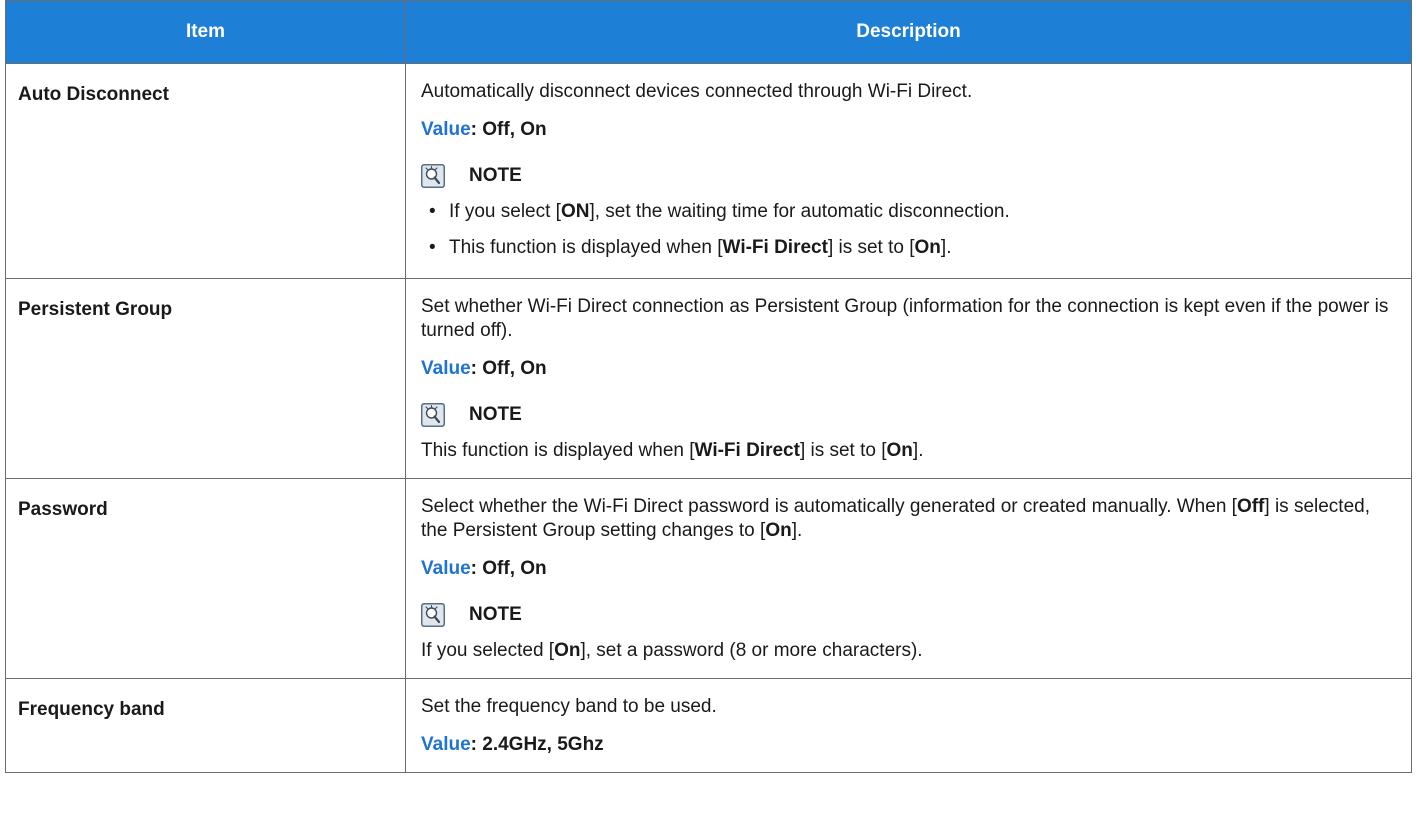 The height and width of the screenshot is (832, 1416). Describe the element at coordinates (910, 745) in the screenshot. I see `value-line: Value: 2.4GHz, 5Ghz` at that location.